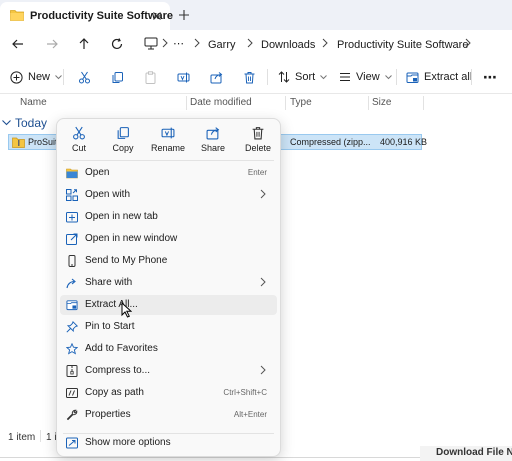 The height and width of the screenshot is (461, 512). I want to click on ctx-rename-label: Rename, so click(168, 148).